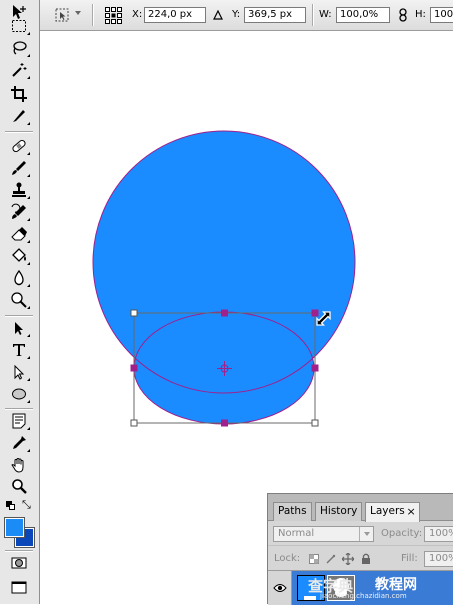  I want to click on x-input: 224,0 px, so click(175, 15).